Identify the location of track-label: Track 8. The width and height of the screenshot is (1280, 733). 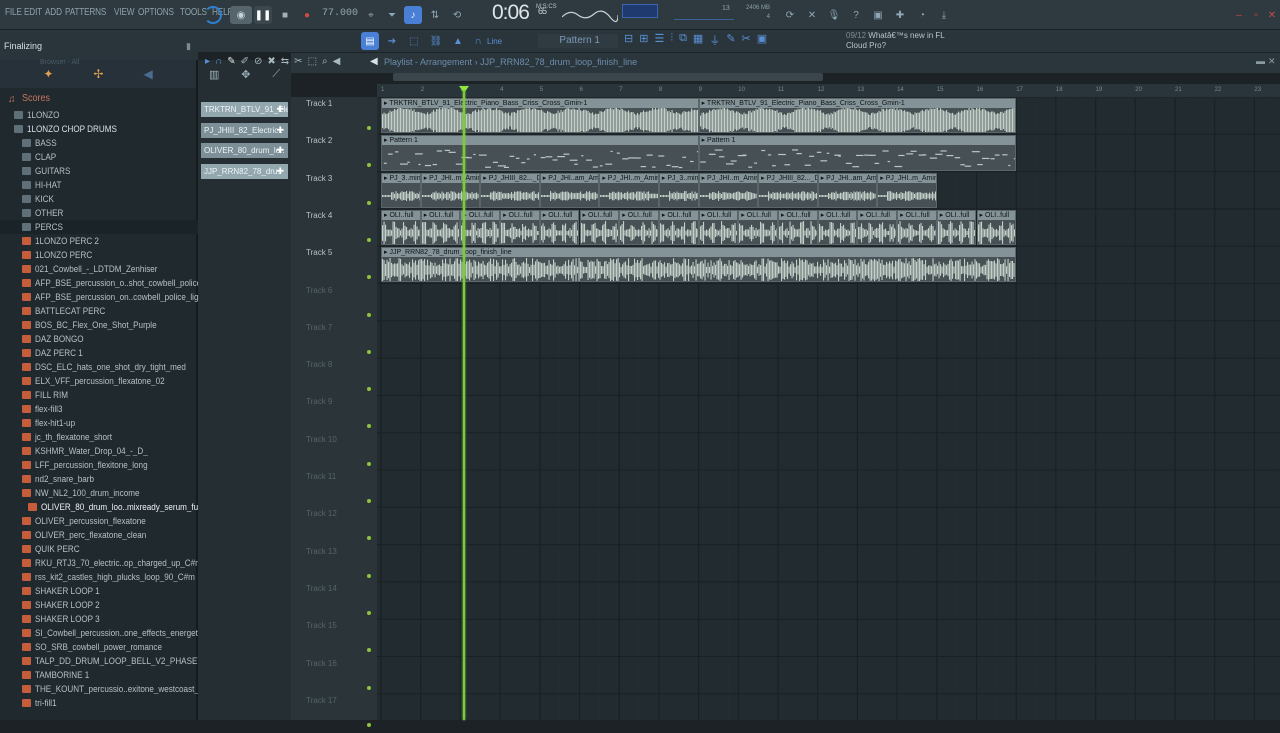
(319, 378).